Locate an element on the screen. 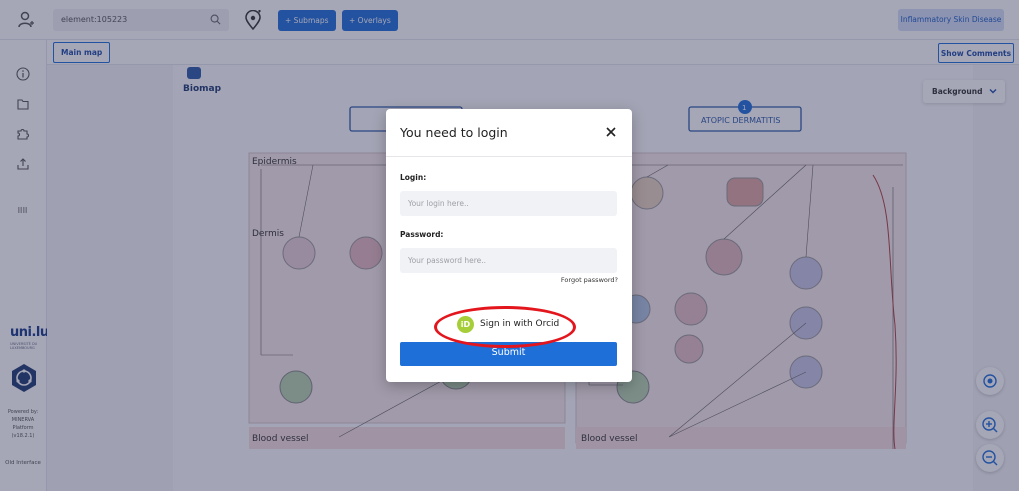 The image size is (1019, 491). forgot-password-link: Forgot password? is located at coordinates (589, 280).